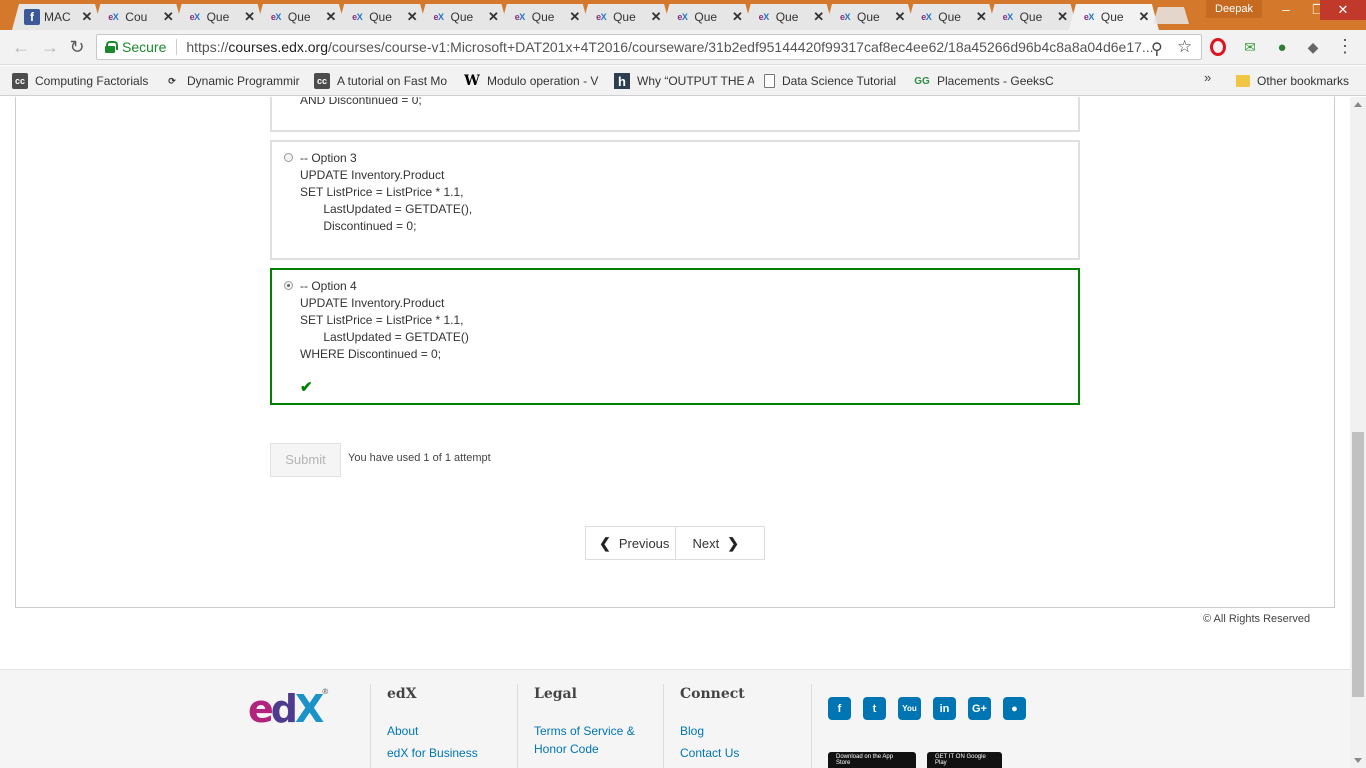  What do you see at coordinates (50, 47) in the screenshot?
I see `forward-icon: →` at bounding box center [50, 47].